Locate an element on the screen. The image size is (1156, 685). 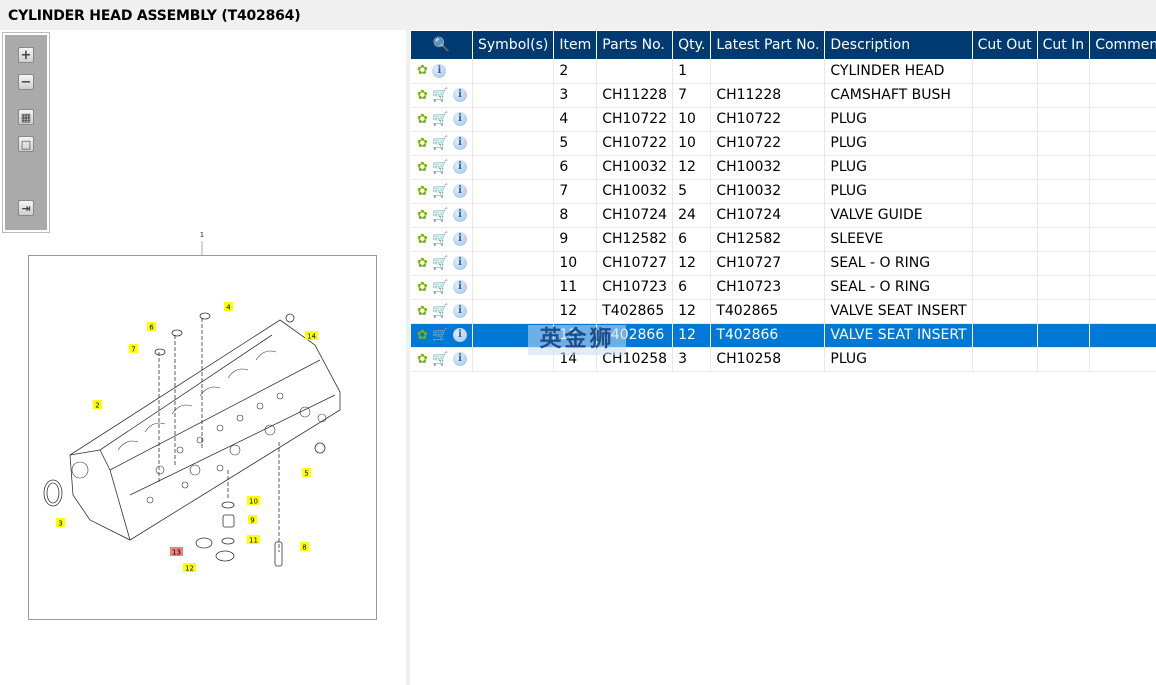
table-row: ✿ 🛒 i 4 CH10722 10 CH10722 PLUG is located at coordinates (783, 119).